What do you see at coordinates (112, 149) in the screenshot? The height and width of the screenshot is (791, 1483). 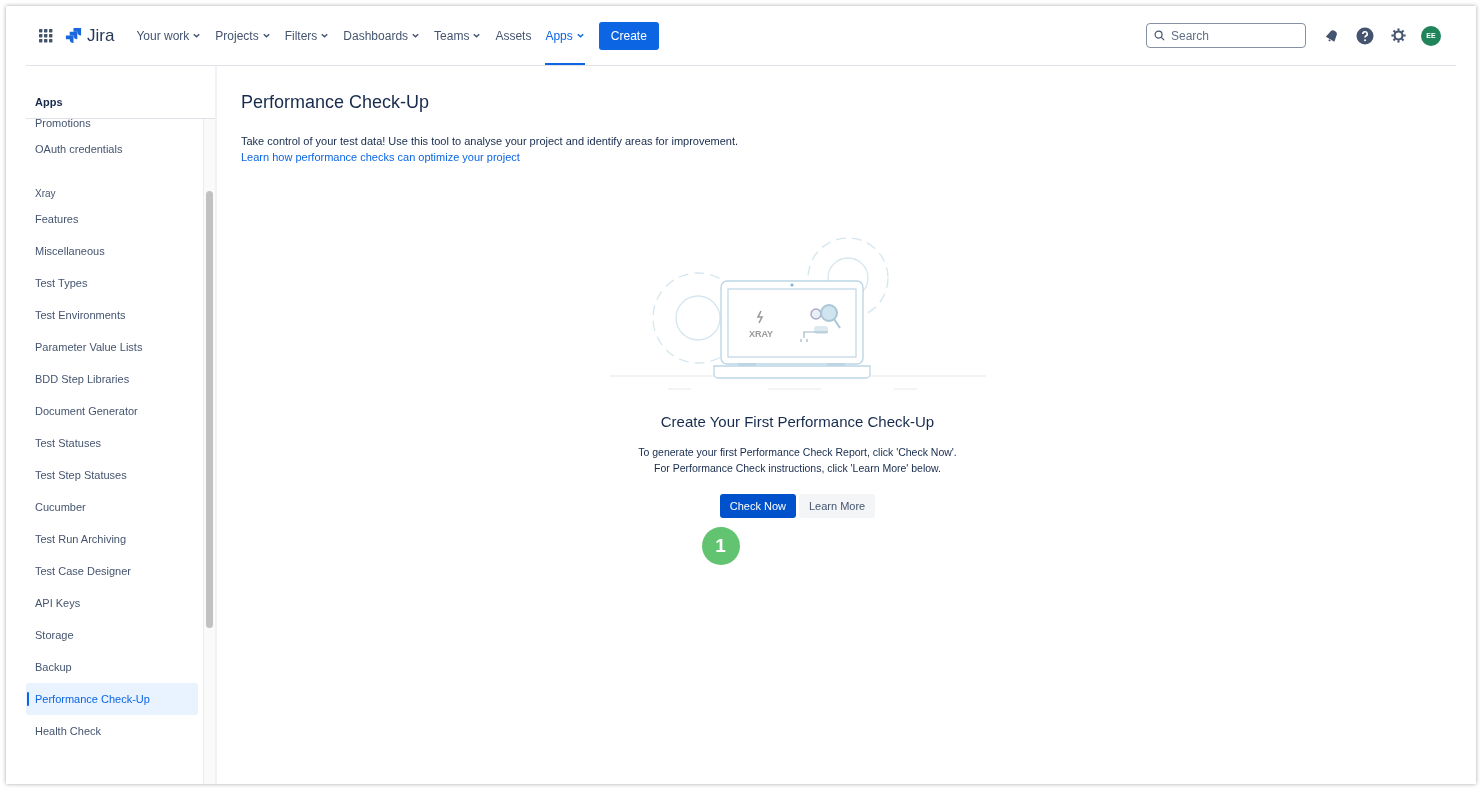 I see `sidebar-item: OAuth credentials` at bounding box center [112, 149].